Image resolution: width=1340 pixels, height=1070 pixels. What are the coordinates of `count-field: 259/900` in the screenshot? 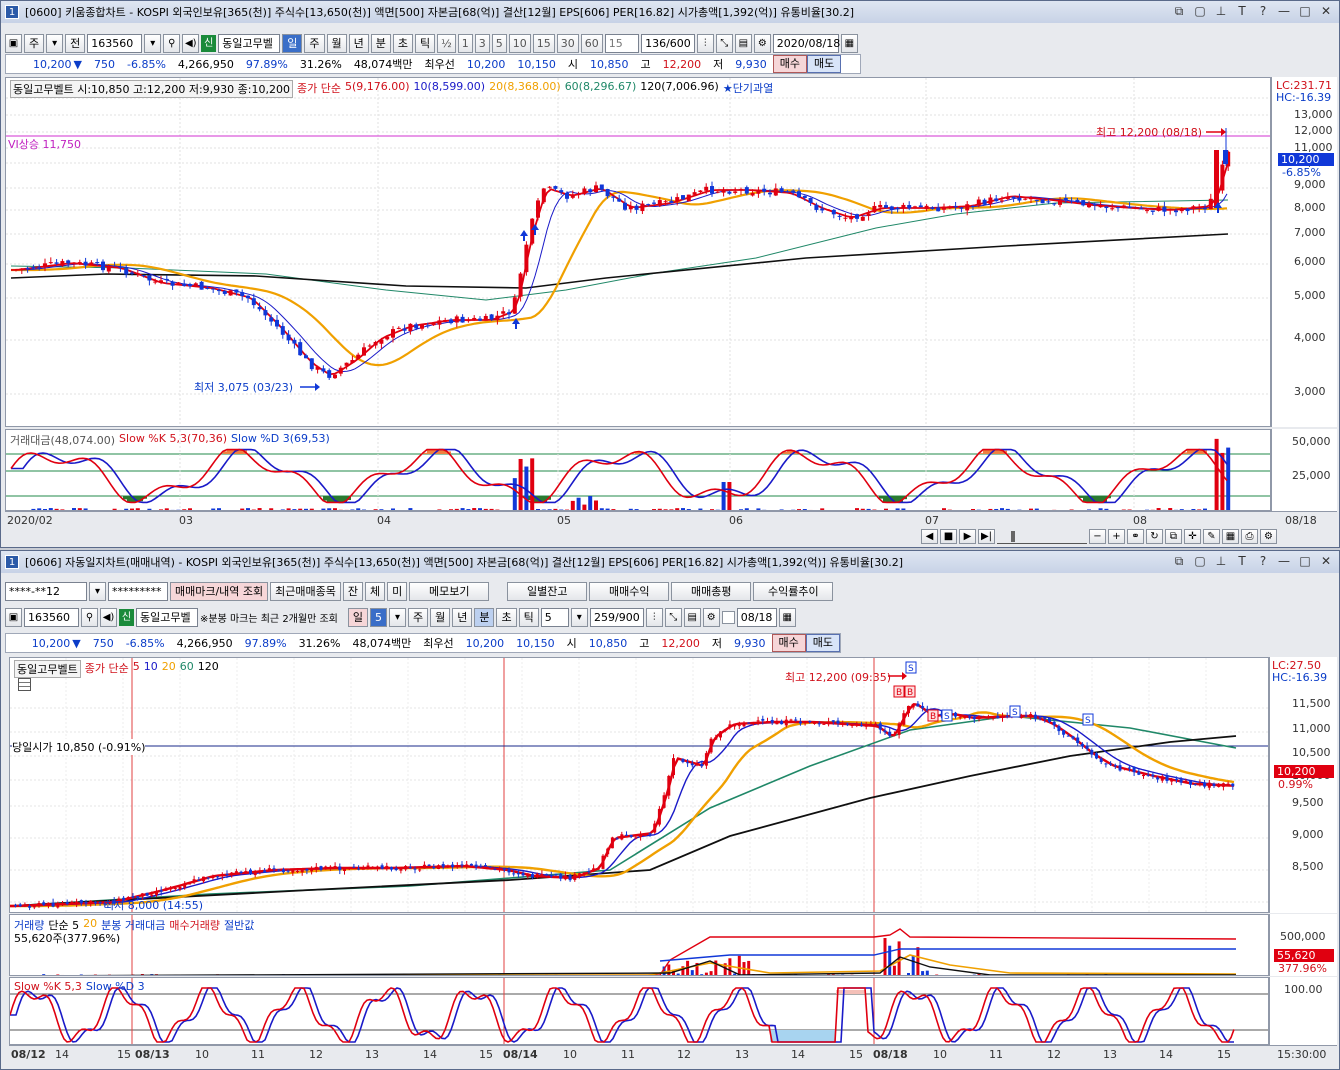 It's located at (616, 617).